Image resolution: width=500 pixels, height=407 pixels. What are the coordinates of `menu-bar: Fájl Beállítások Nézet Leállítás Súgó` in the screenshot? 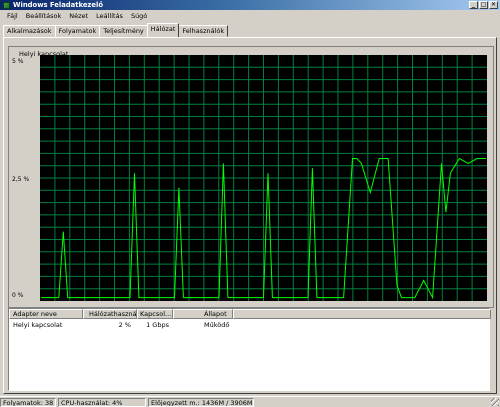 It's located at (250, 16).